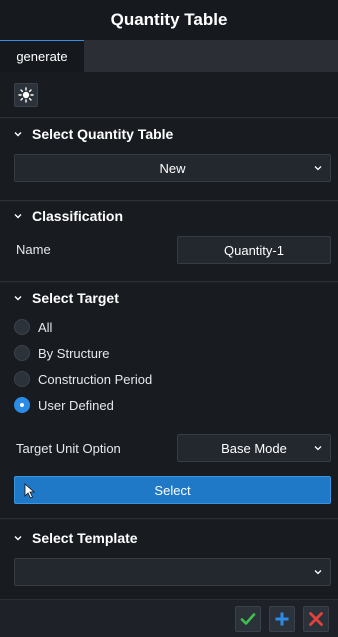 The height and width of the screenshot is (637, 338). I want to click on section-title: Select Quantity Table, so click(103, 134).